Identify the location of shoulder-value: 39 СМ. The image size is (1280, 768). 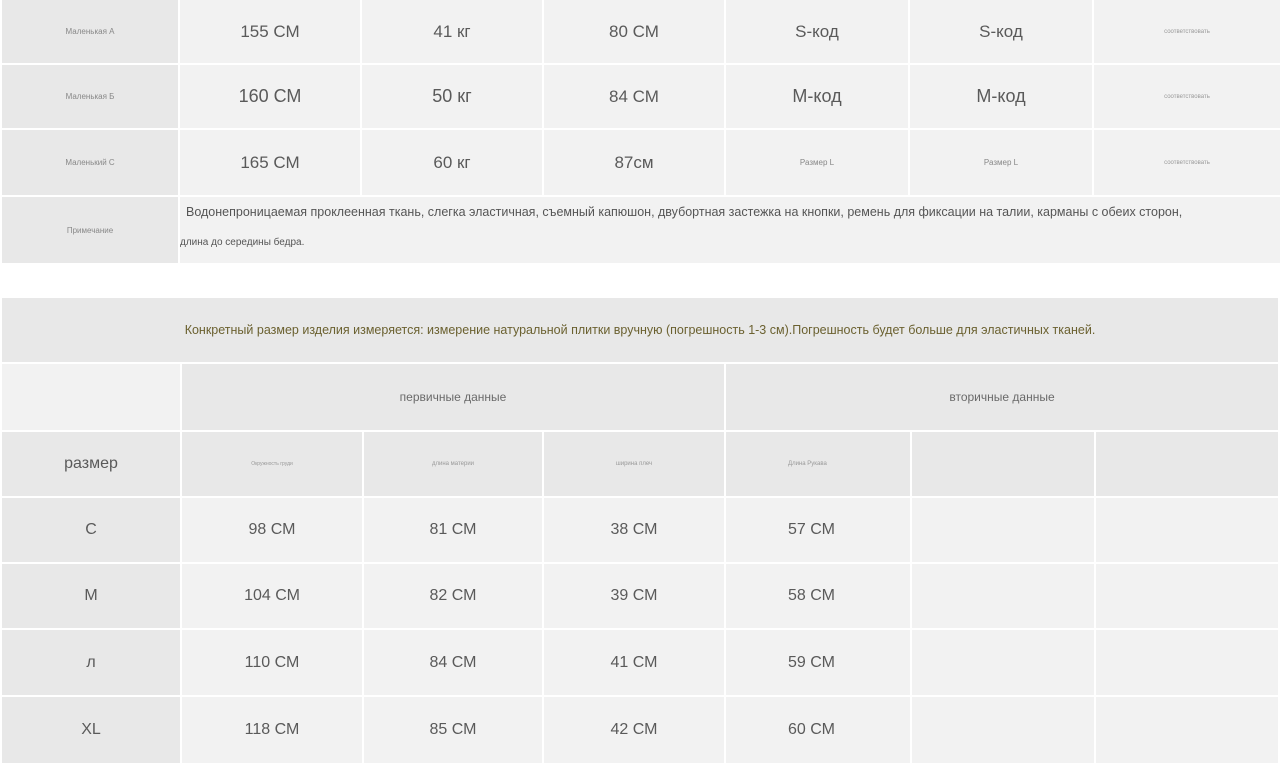
(634, 596).